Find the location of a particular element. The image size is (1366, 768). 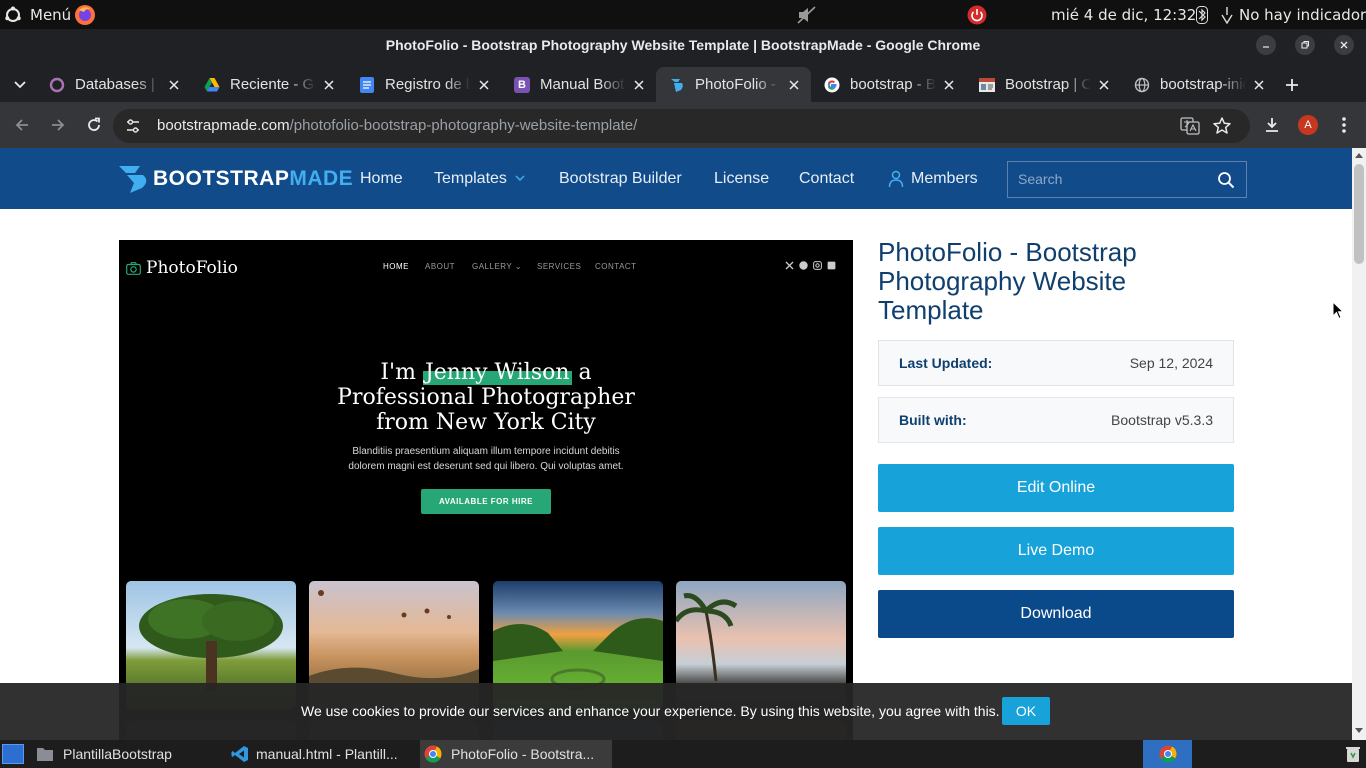

show-desktop-button is located at coordinates (13, 754).